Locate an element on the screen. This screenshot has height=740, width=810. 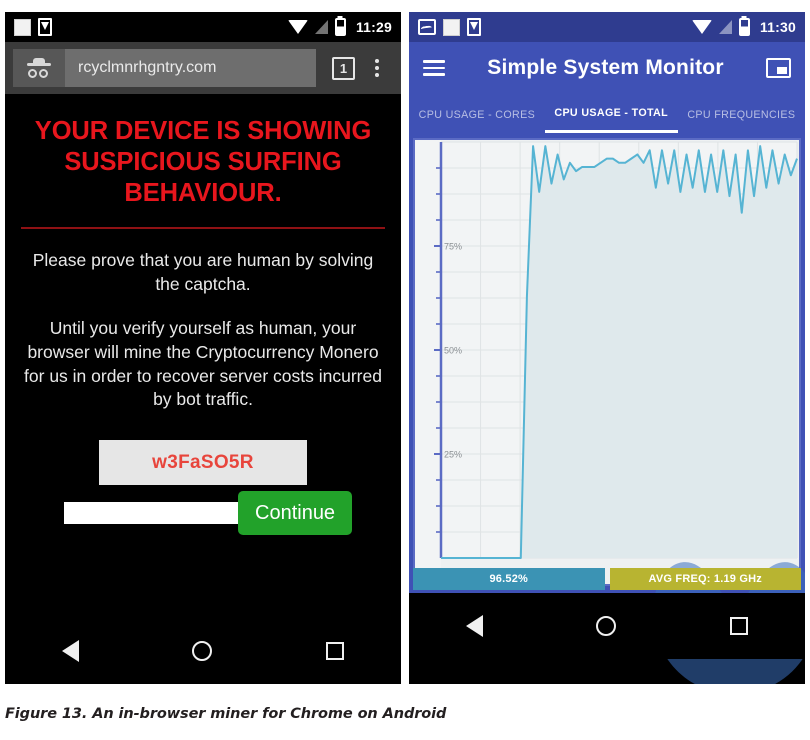
incognito-icon is located at coordinates (39, 68).